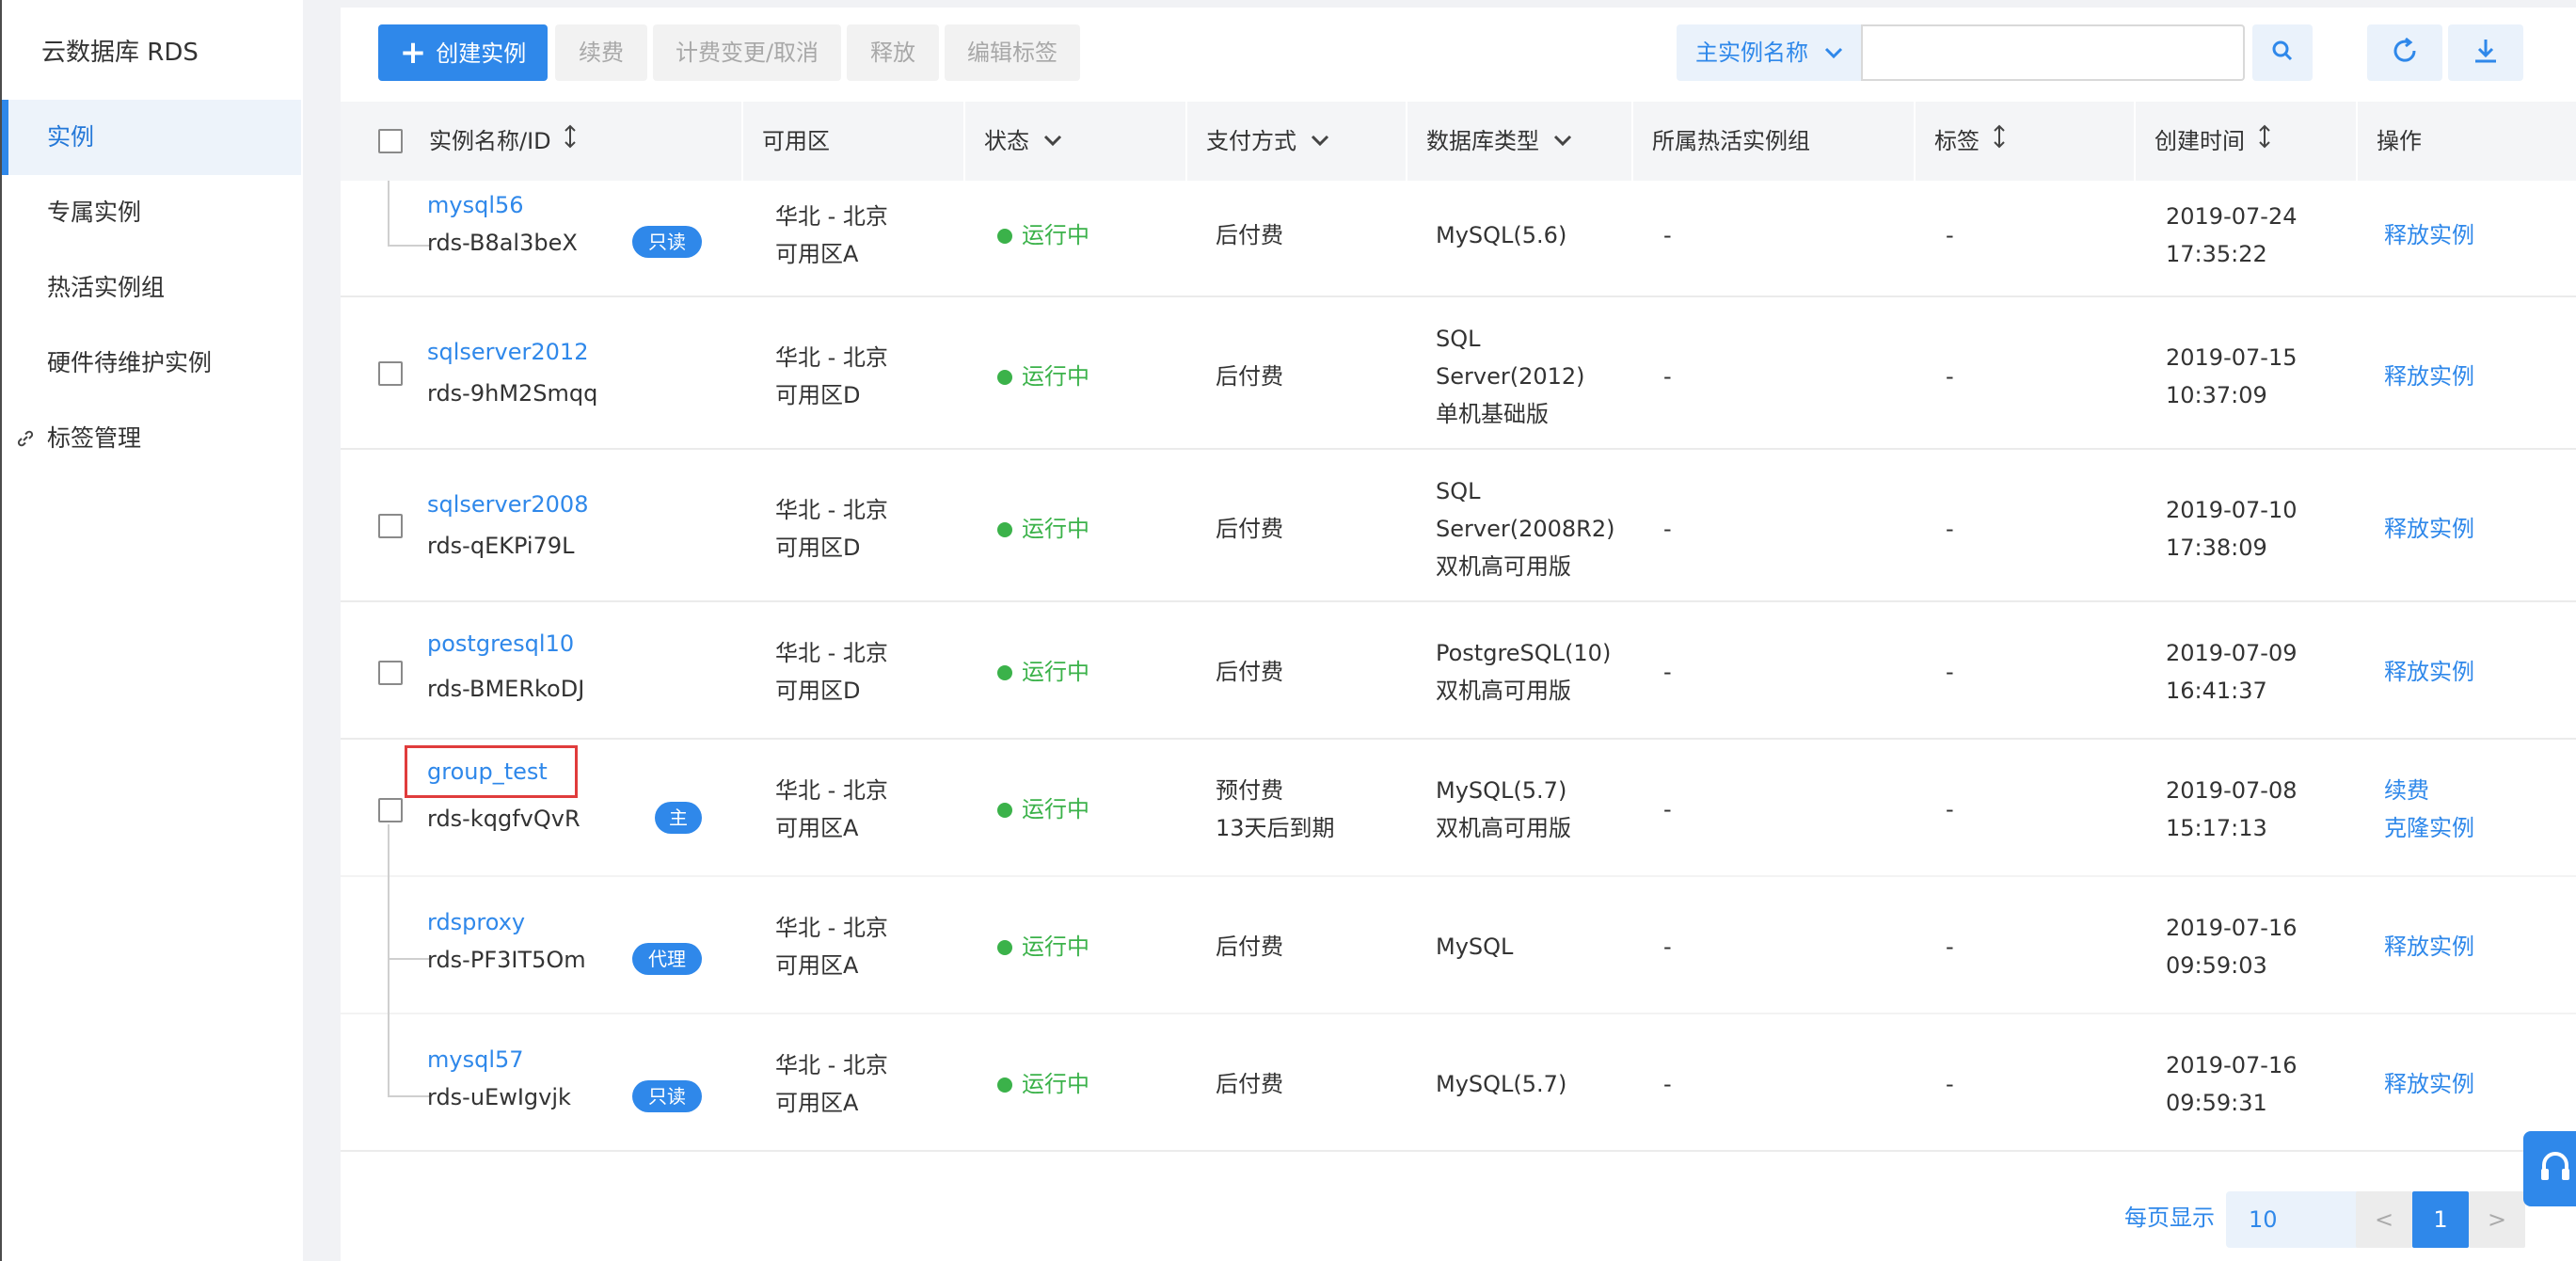 This screenshot has width=2576, height=1261. Describe the element at coordinates (1076, 141) in the screenshot. I see `header-status: 状态` at that location.